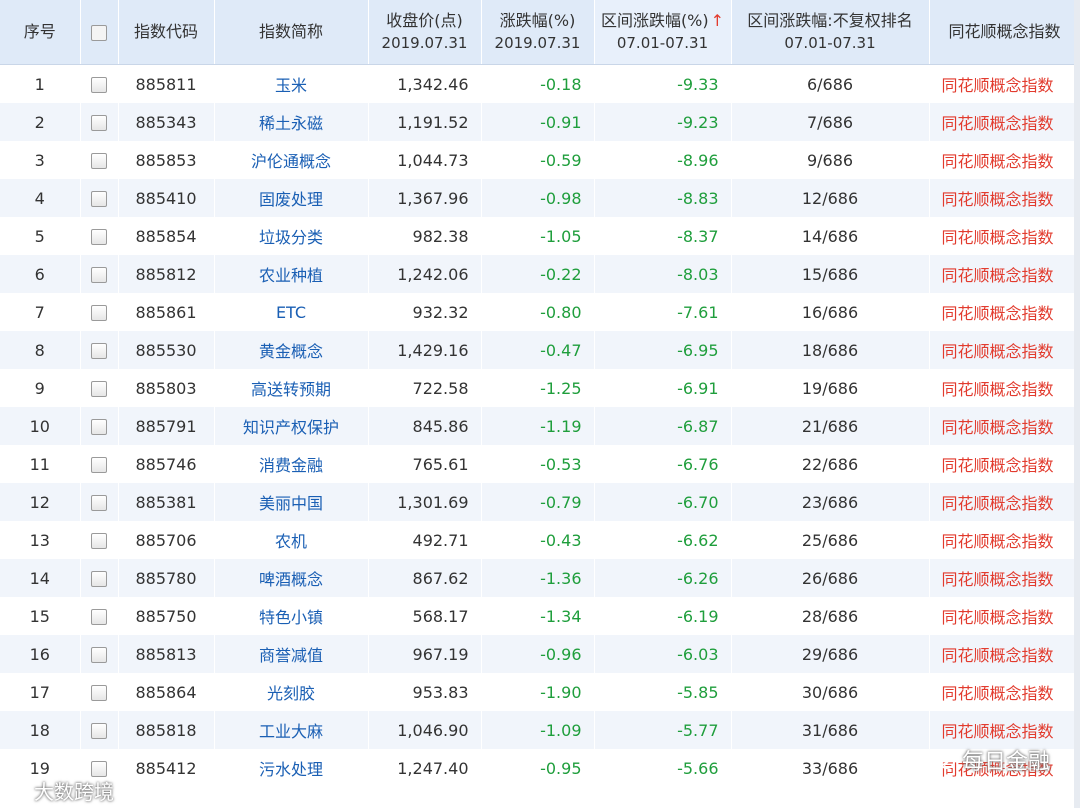 The width and height of the screenshot is (1080, 808). I want to click on header-index: 序号, so click(40, 32).